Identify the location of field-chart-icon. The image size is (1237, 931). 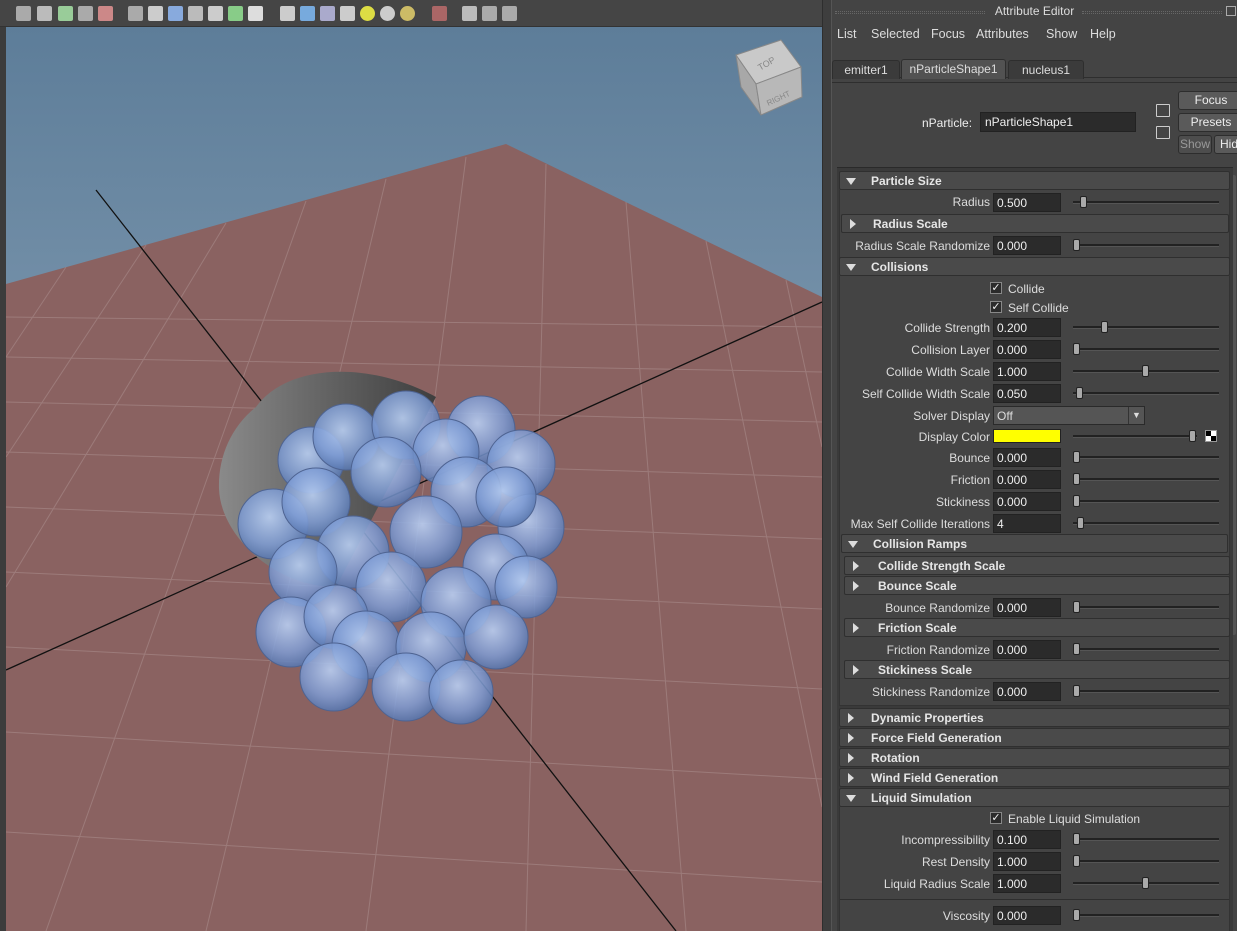
(215, 13).